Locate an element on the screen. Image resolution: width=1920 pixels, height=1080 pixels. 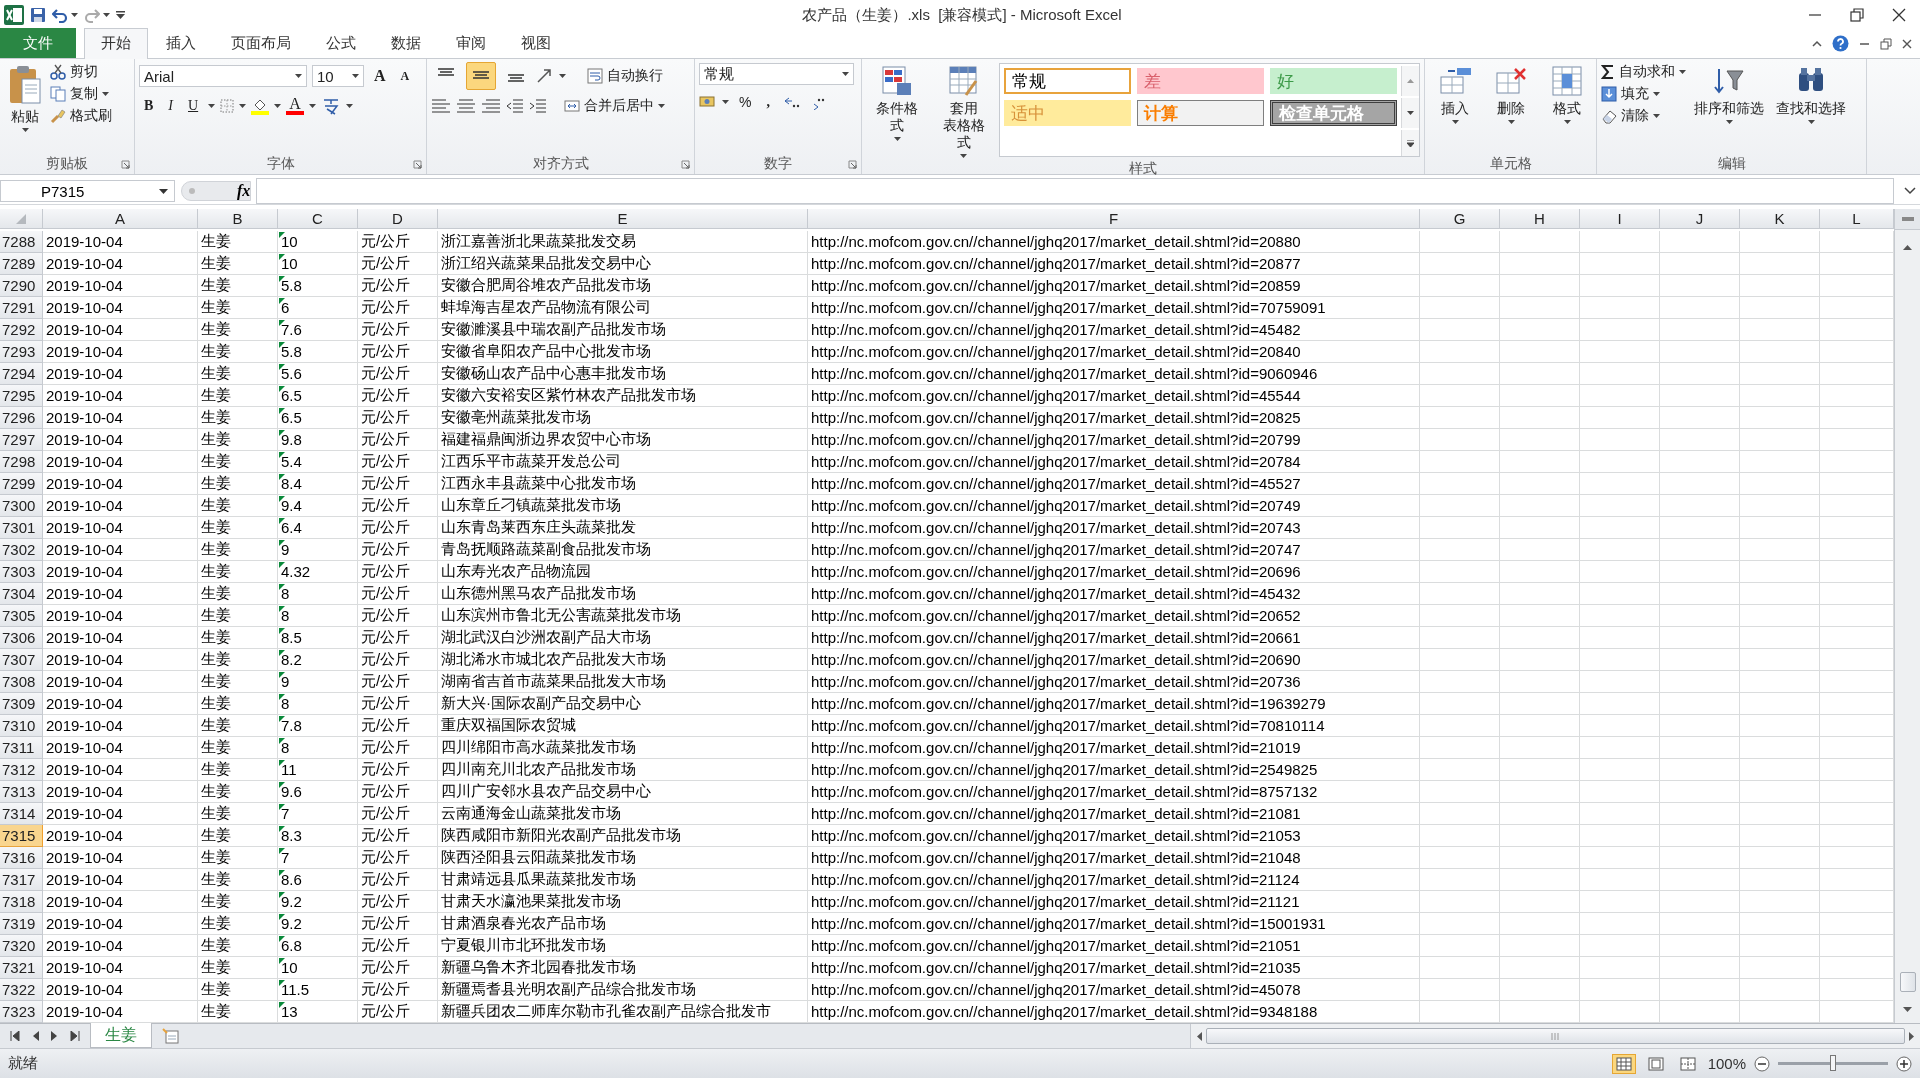
cell-style-swatch: 常规 is located at coordinates (1067, 81).